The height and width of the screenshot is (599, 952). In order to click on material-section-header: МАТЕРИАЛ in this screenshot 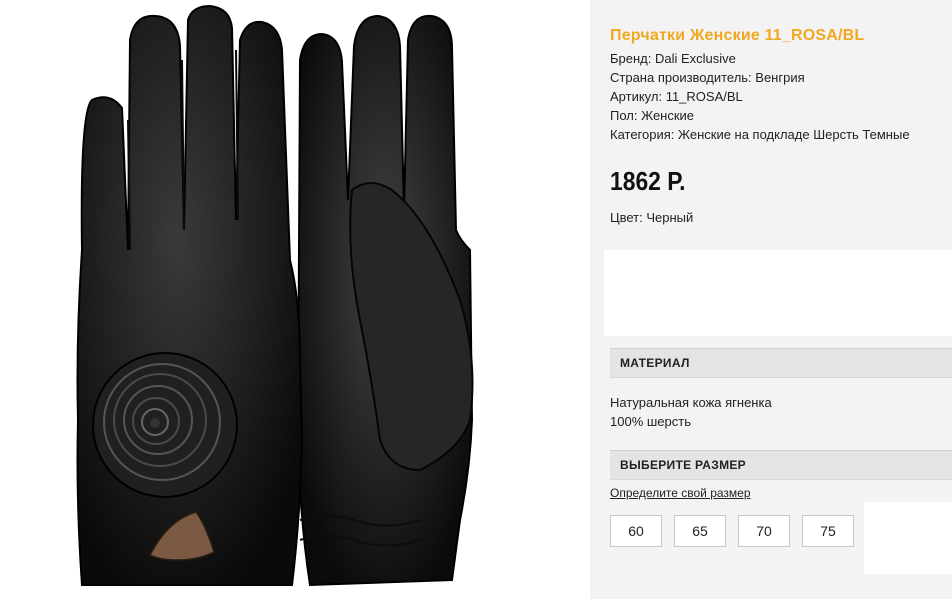, I will do `click(781, 363)`.